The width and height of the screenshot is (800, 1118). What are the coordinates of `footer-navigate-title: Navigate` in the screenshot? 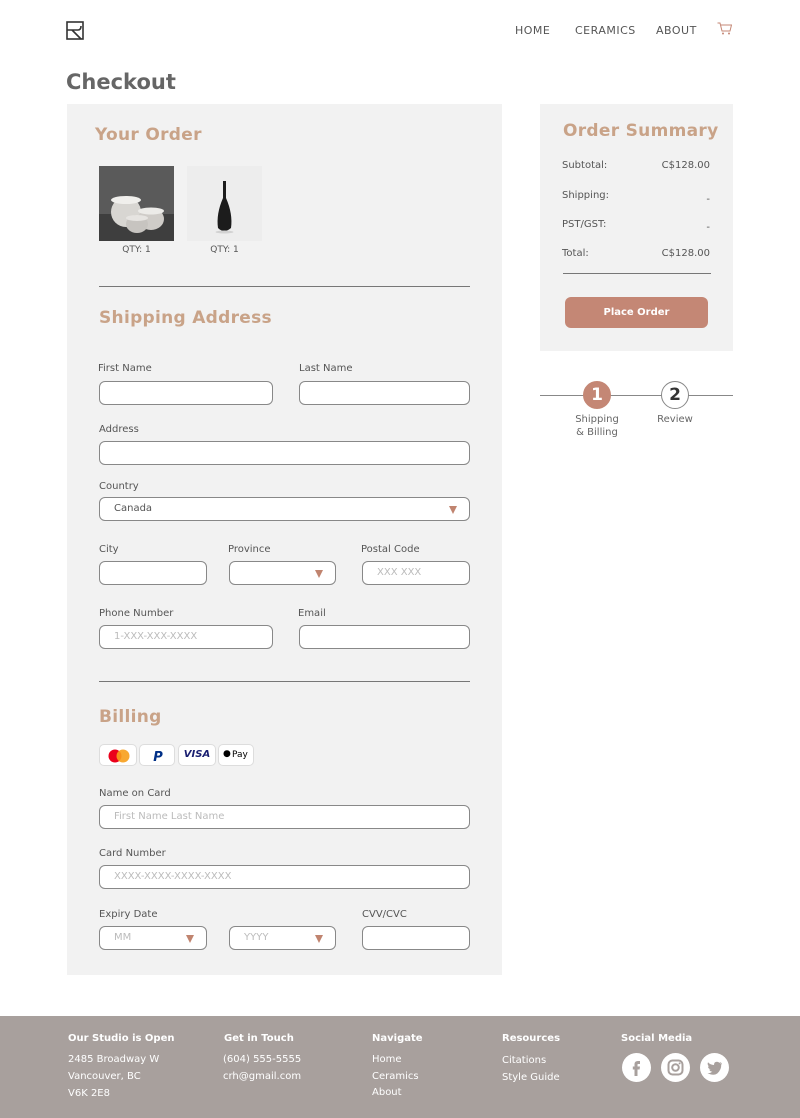 It's located at (397, 1038).